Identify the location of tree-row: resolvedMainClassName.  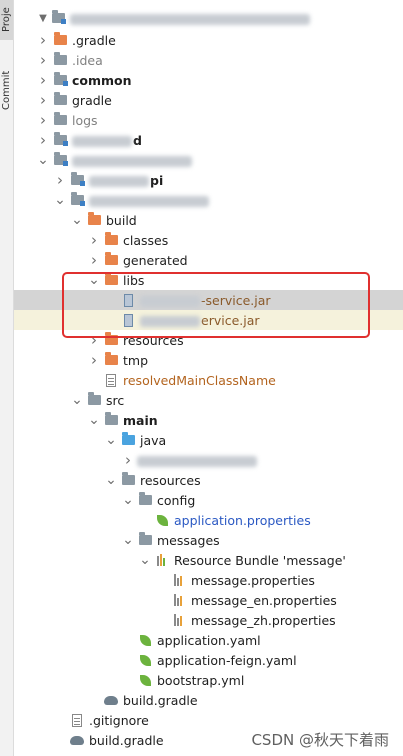
(208, 380).